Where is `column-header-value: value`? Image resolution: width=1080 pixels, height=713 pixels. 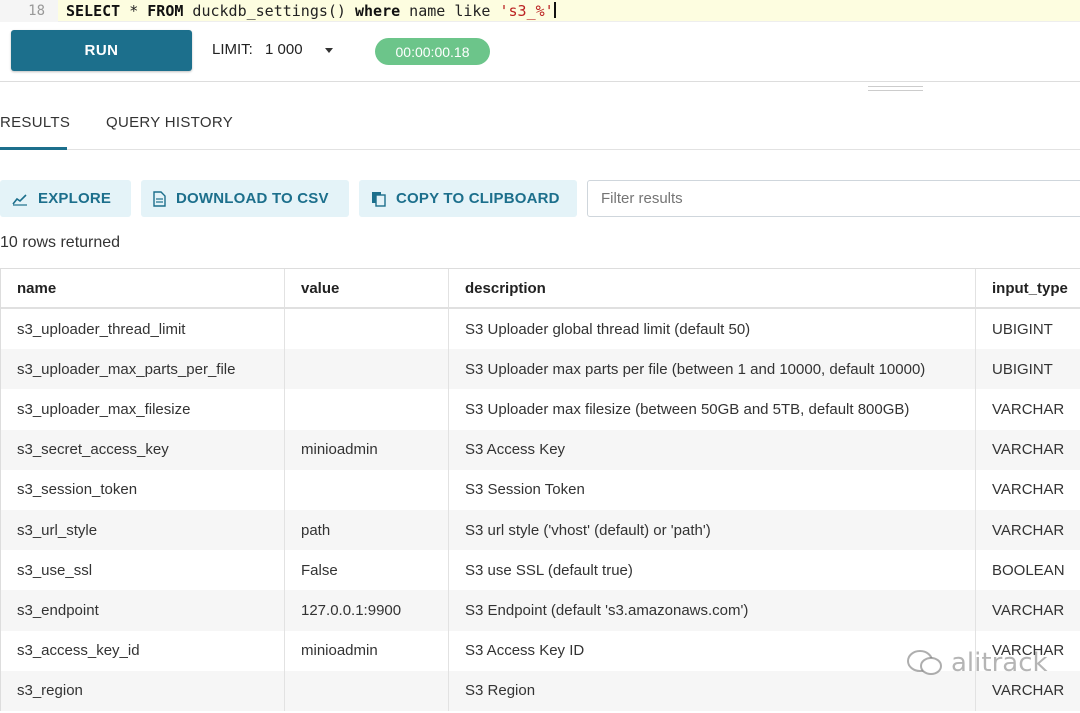 column-header-value: value is located at coordinates (366, 288).